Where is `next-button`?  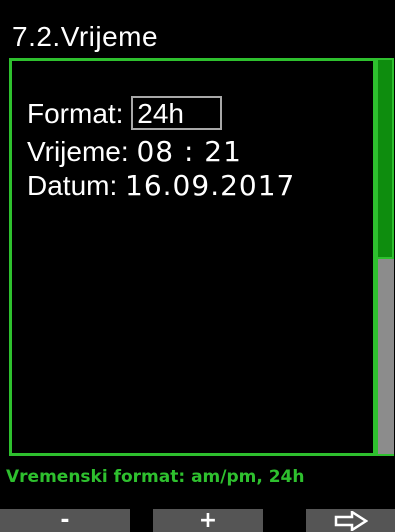 next-button is located at coordinates (350, 520).